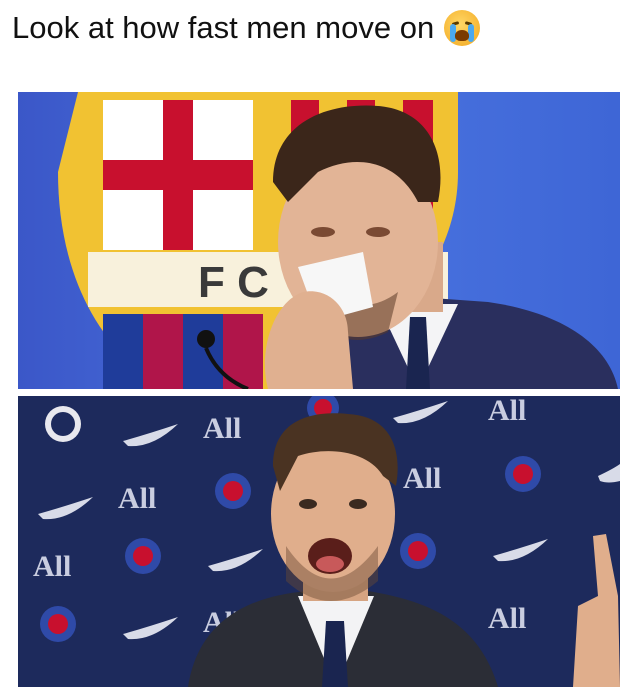  I want to click on loudly-crying-face-icon, so click(462, 28).